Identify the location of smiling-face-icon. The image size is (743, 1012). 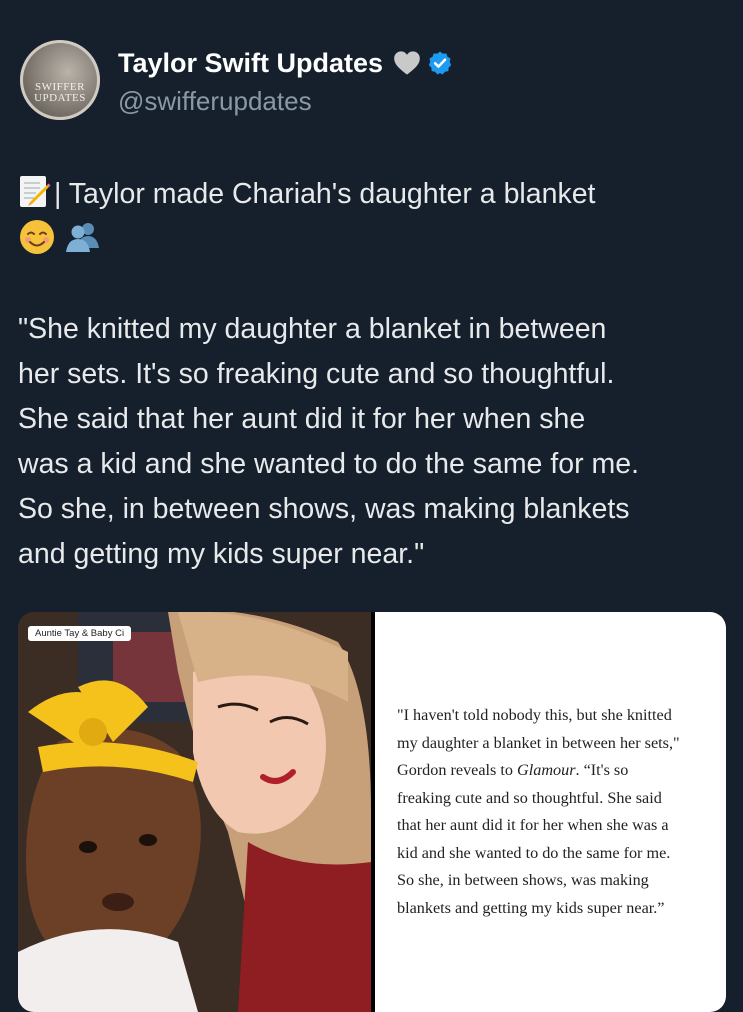
(37, 237).